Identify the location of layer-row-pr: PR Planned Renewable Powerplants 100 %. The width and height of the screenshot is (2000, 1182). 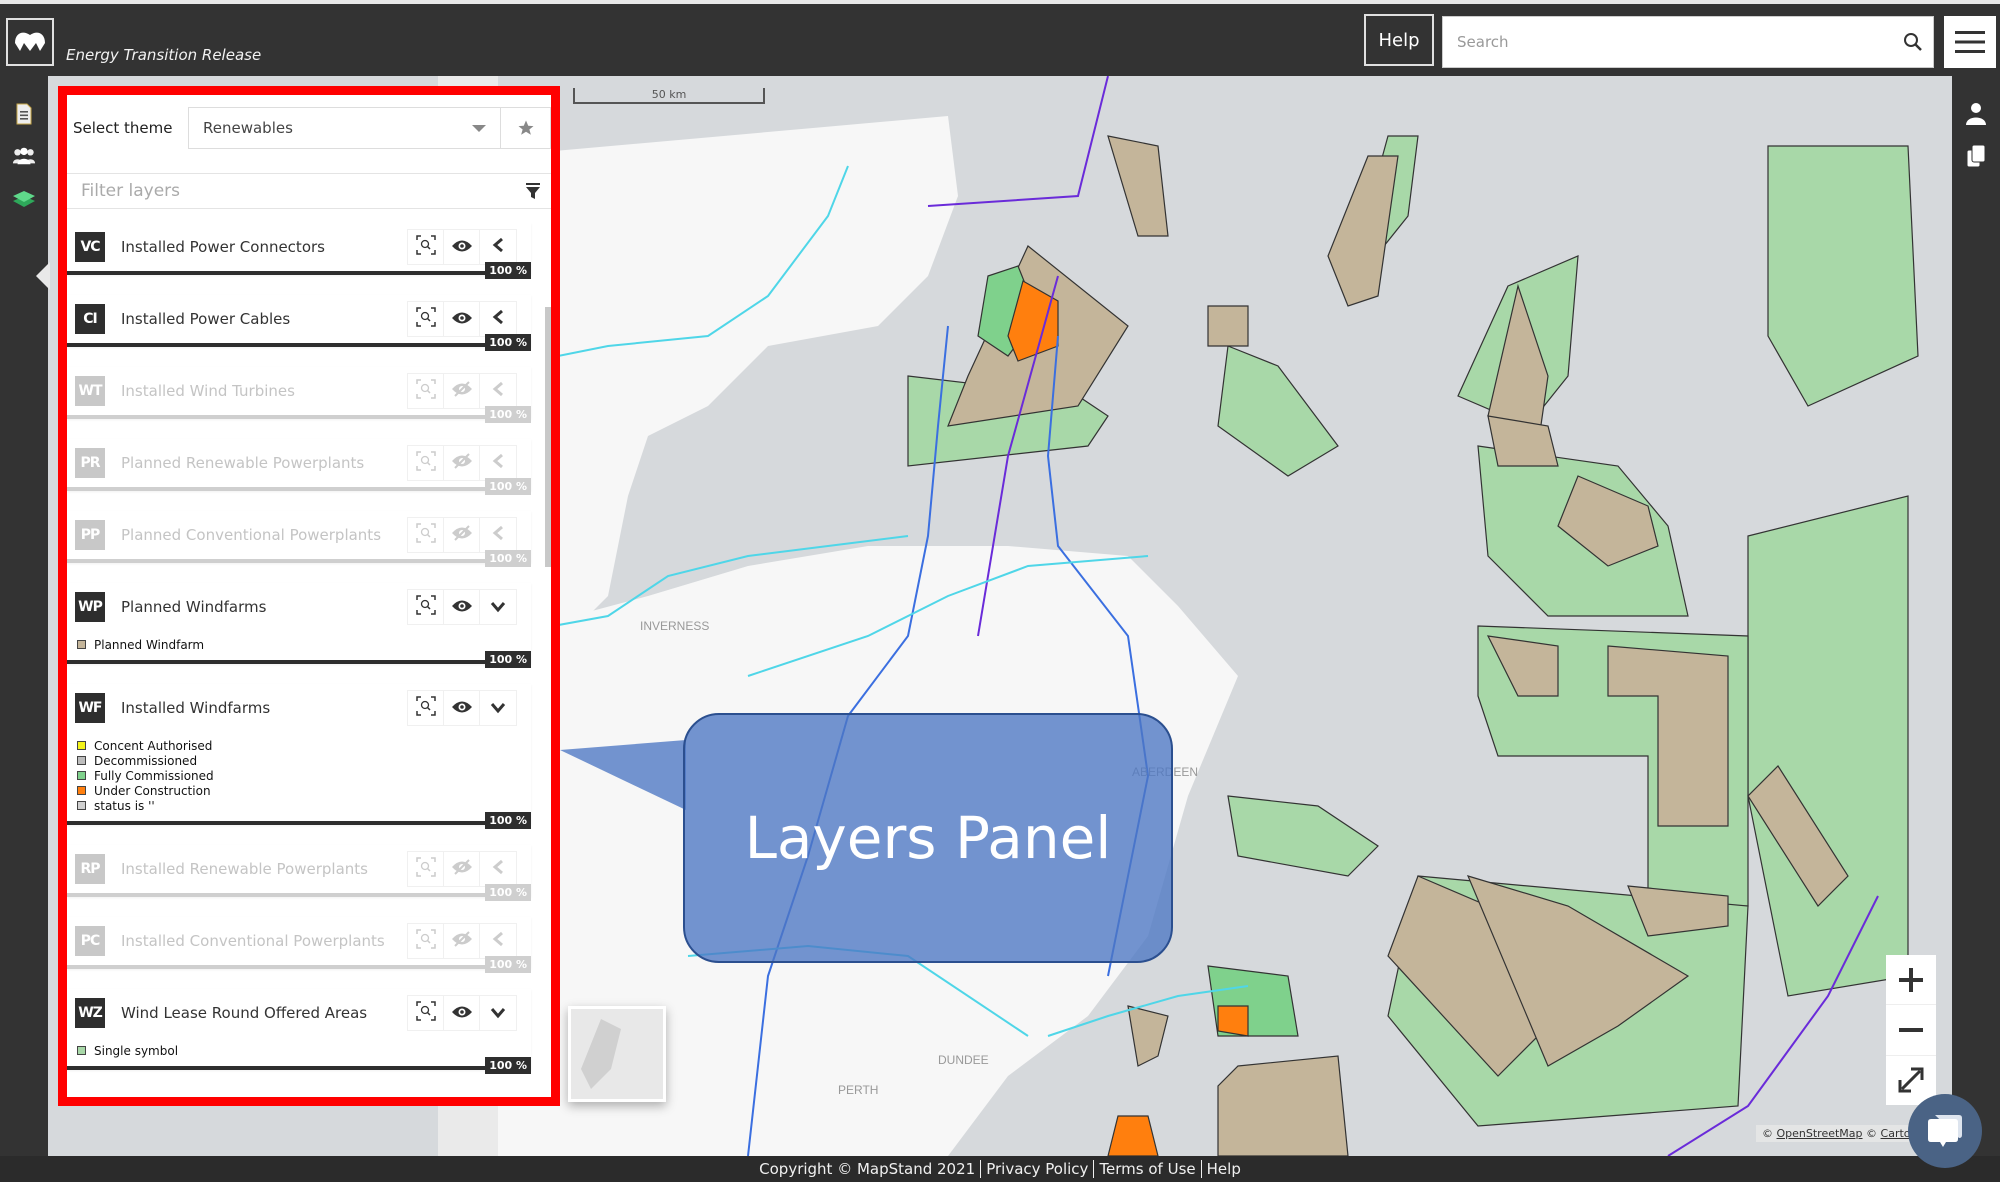
(299, 467).